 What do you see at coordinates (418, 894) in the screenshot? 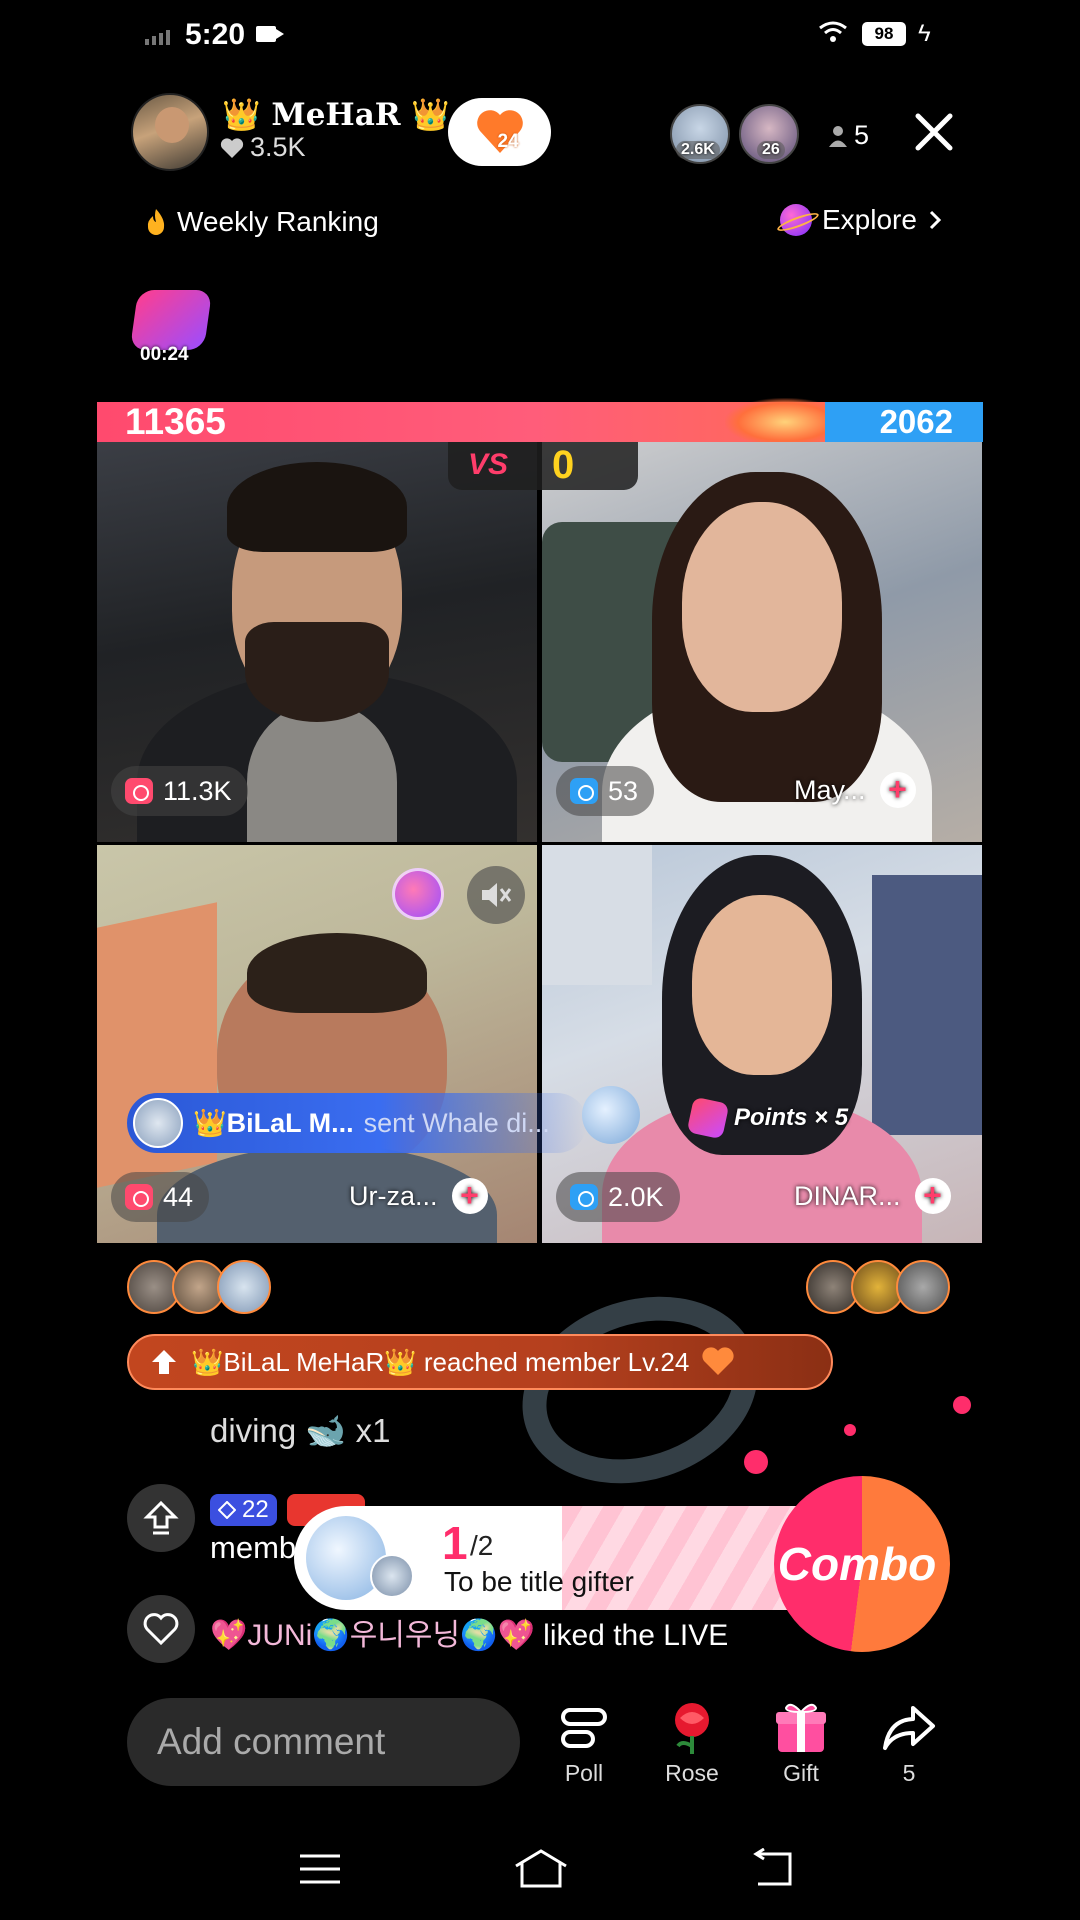
I see `gift-boost-icon` at bounding box center [418, 894].